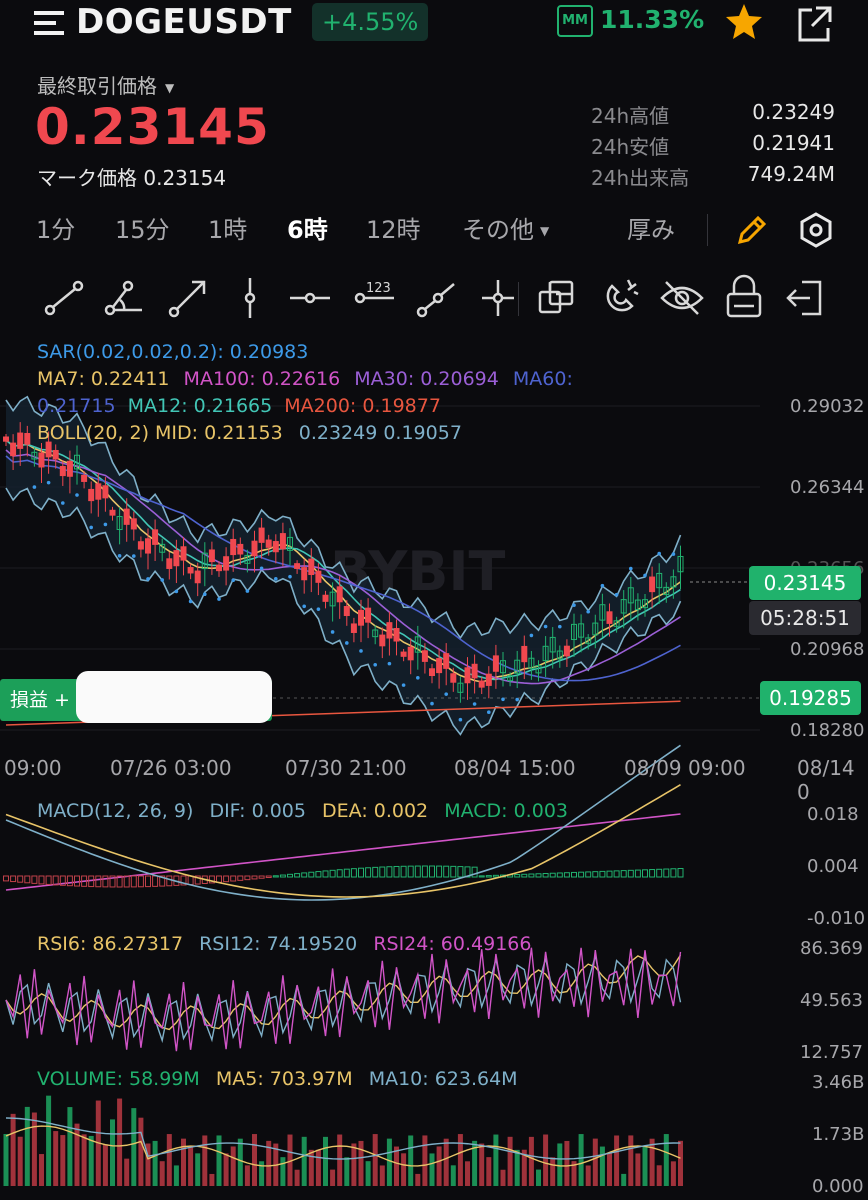 The image size is (868, 1200). Describe the element at coordinates (752, 230) in the screenshot. I see `pencil-icon` at that location.